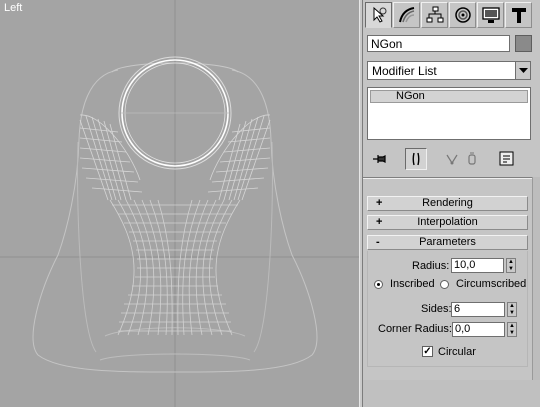 The height and width of the screenshot is (407, 540). What do you see at coordinates (536, 291) in the screenshot?
I see `panel-scrollbar` at bounding box center [536, 291].